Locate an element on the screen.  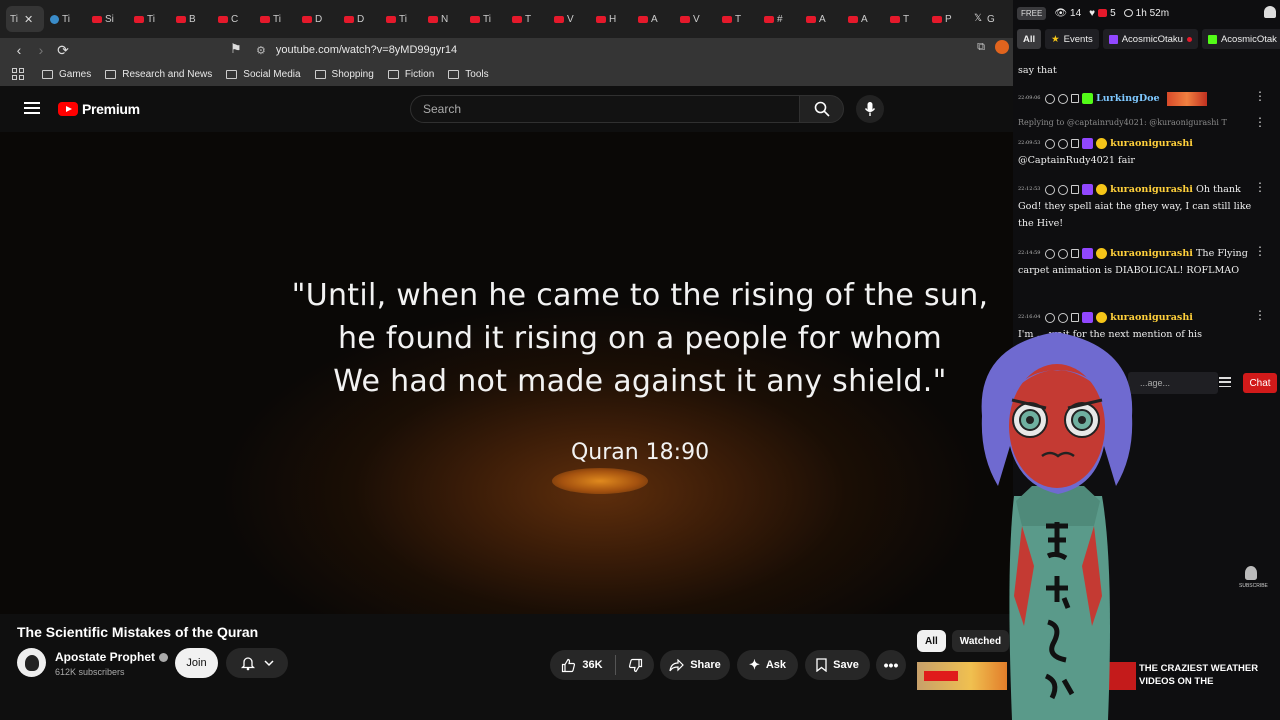
tab-close-icon: ✕ is located at coordinates (28, 19).